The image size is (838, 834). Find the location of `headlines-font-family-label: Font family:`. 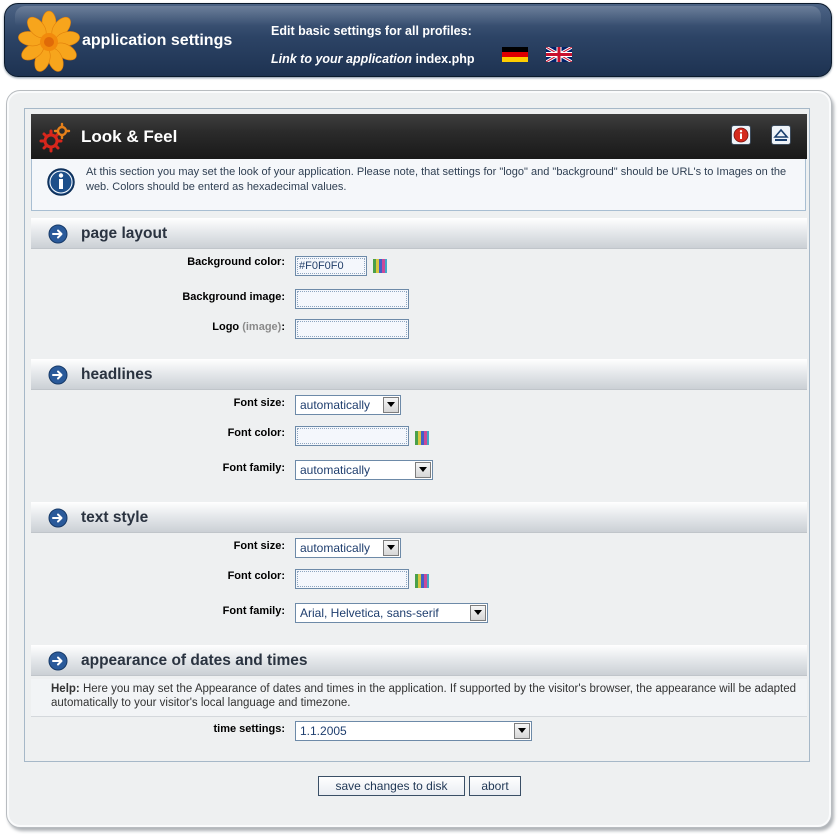

headlines-font-family-label: Font family: is located at coordinates (253, 468).